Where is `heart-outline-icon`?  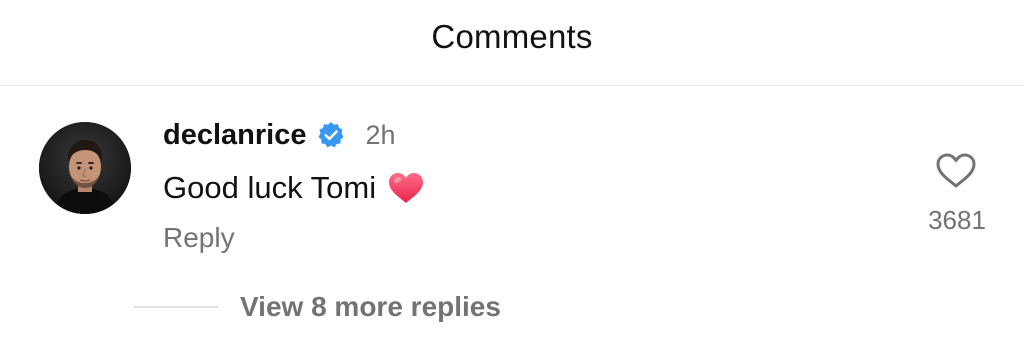 heart-outline-icon is located at coordinates (956, 171).